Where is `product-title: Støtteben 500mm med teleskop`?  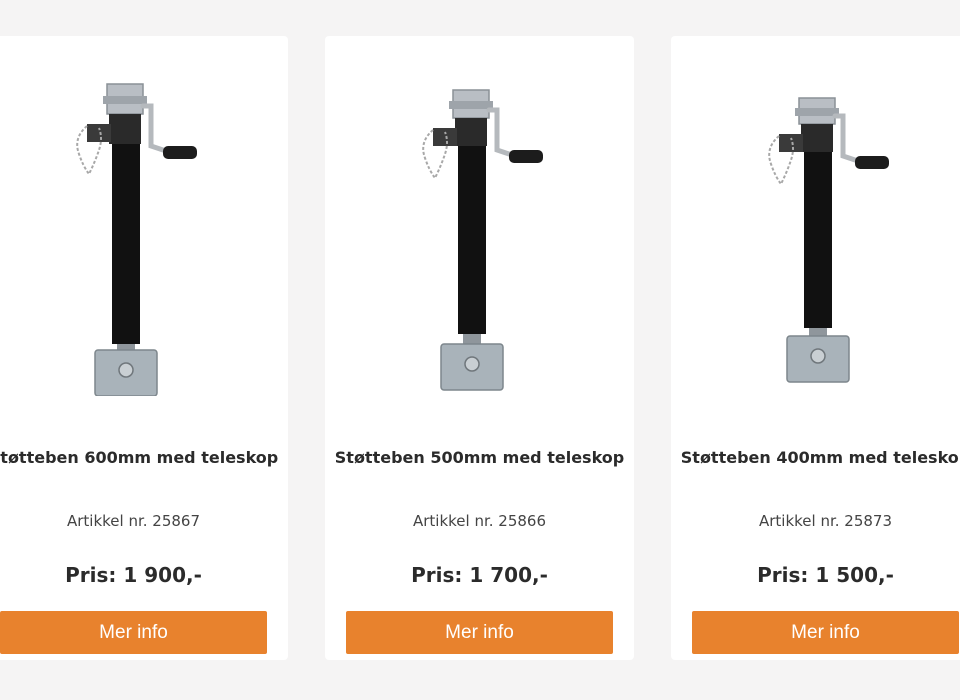
product-title: Støtteben 500mm med teleskop is located at coordinates (479, 457).